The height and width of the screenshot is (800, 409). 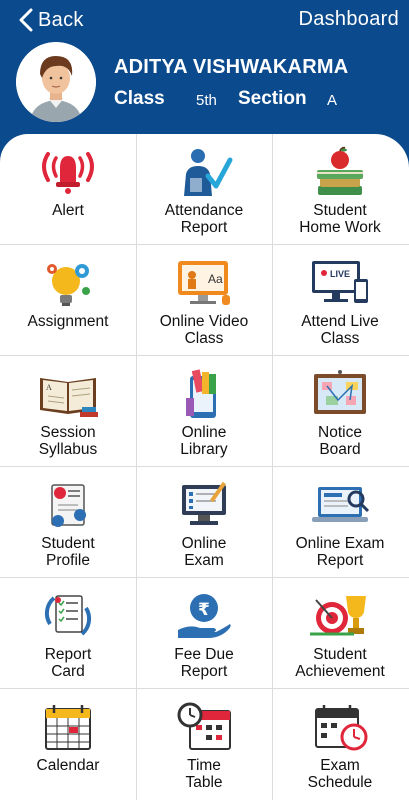 What do you see at coordinates (340, 219) in the screenshot?
I see `menu-item-label: Student Home Work` at bounding box center [340, 219].